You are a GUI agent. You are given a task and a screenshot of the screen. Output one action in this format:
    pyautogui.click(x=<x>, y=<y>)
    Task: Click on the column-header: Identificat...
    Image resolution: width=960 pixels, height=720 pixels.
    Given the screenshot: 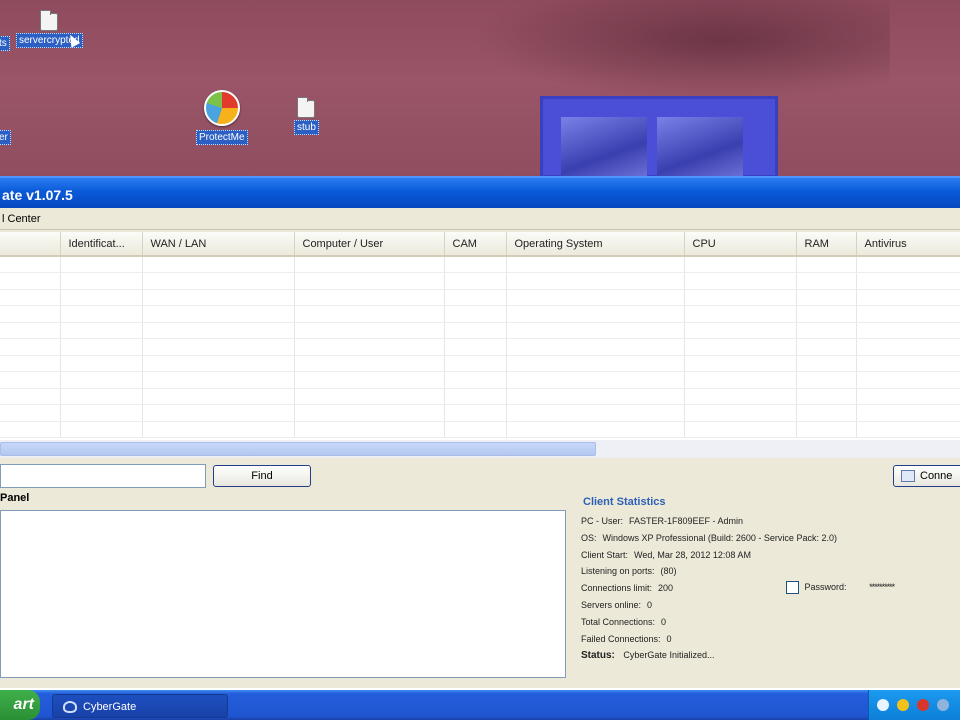 What is the action you would take?
    pyautogui.click(x=101, y=244)
    